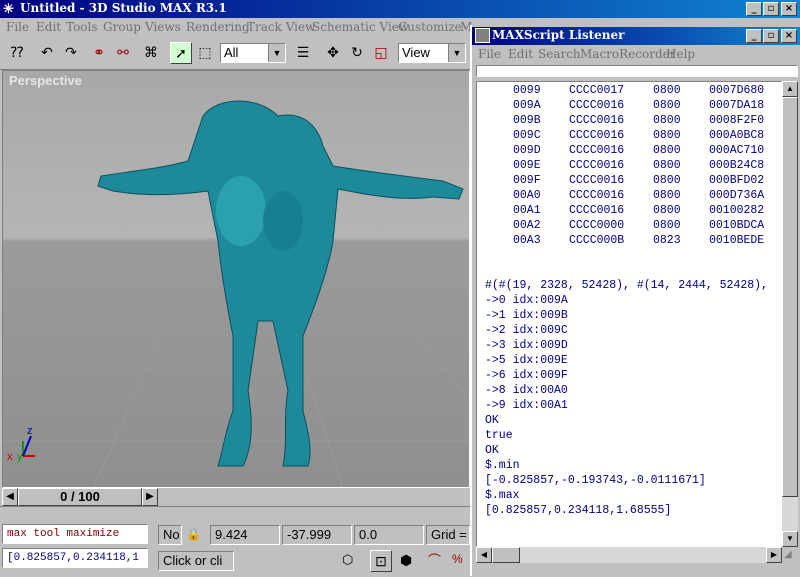 This screenshot has height=577, width=800. Describe the element at coordinates (314, 497) in the screenshot. I see `timeline-track` at that location.